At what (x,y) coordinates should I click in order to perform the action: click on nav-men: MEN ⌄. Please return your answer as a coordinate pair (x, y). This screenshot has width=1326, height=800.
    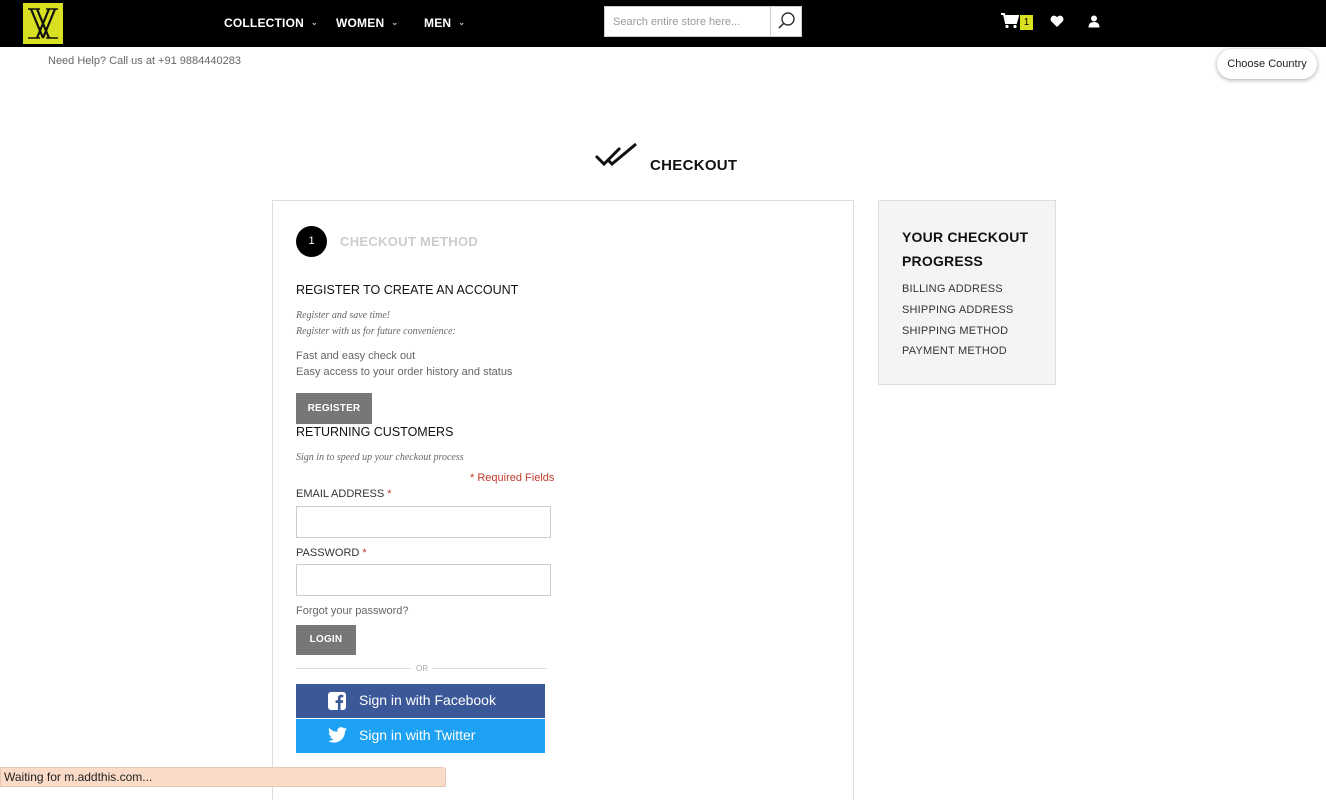
    Looking at the image, I should click on (444, 23).